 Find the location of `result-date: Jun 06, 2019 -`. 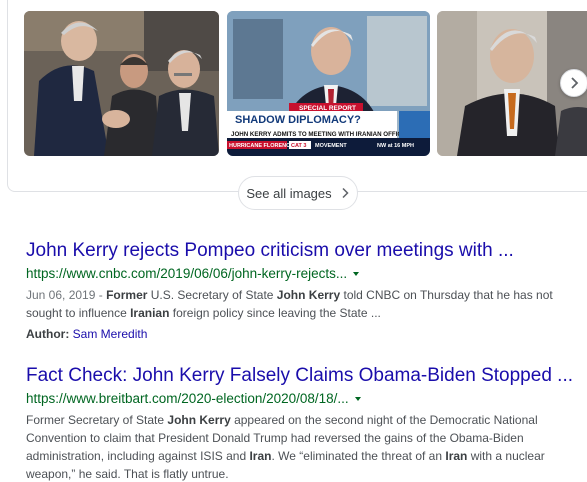

result-date: Jun 06, 2019 - is located at coordinates (66, 295).